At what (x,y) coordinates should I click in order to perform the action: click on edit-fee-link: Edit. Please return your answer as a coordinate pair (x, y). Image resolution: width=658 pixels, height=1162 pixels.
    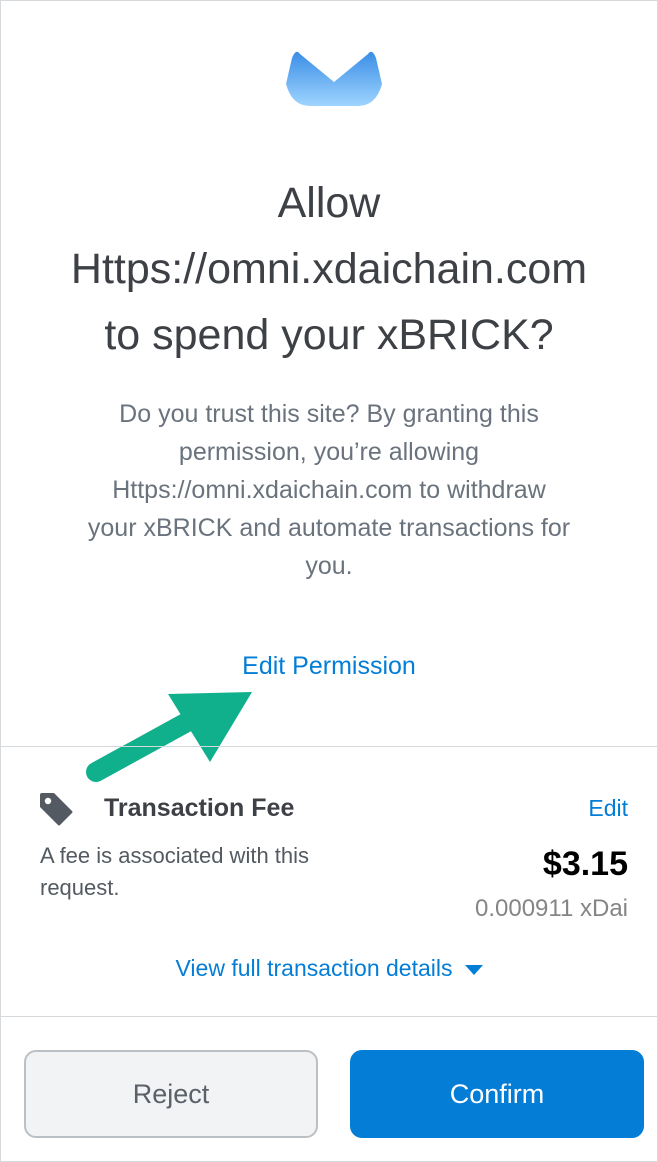
    Looking at the image, I should click on (608, 808).